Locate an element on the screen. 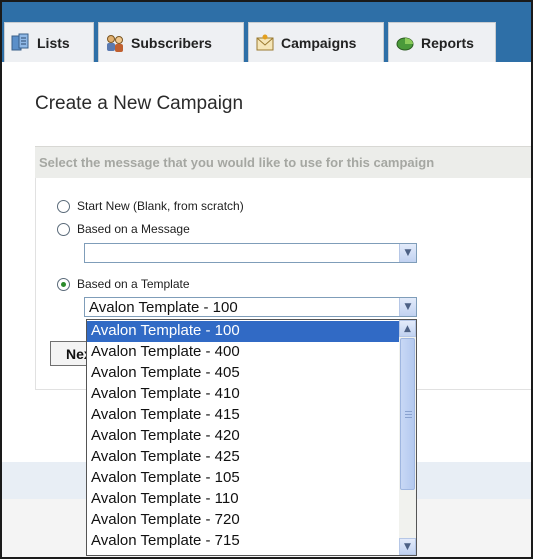 The height and width of the screenshot is (559, 533). template-option: Avalon Template - 425 is located at coordinates (244, 457).